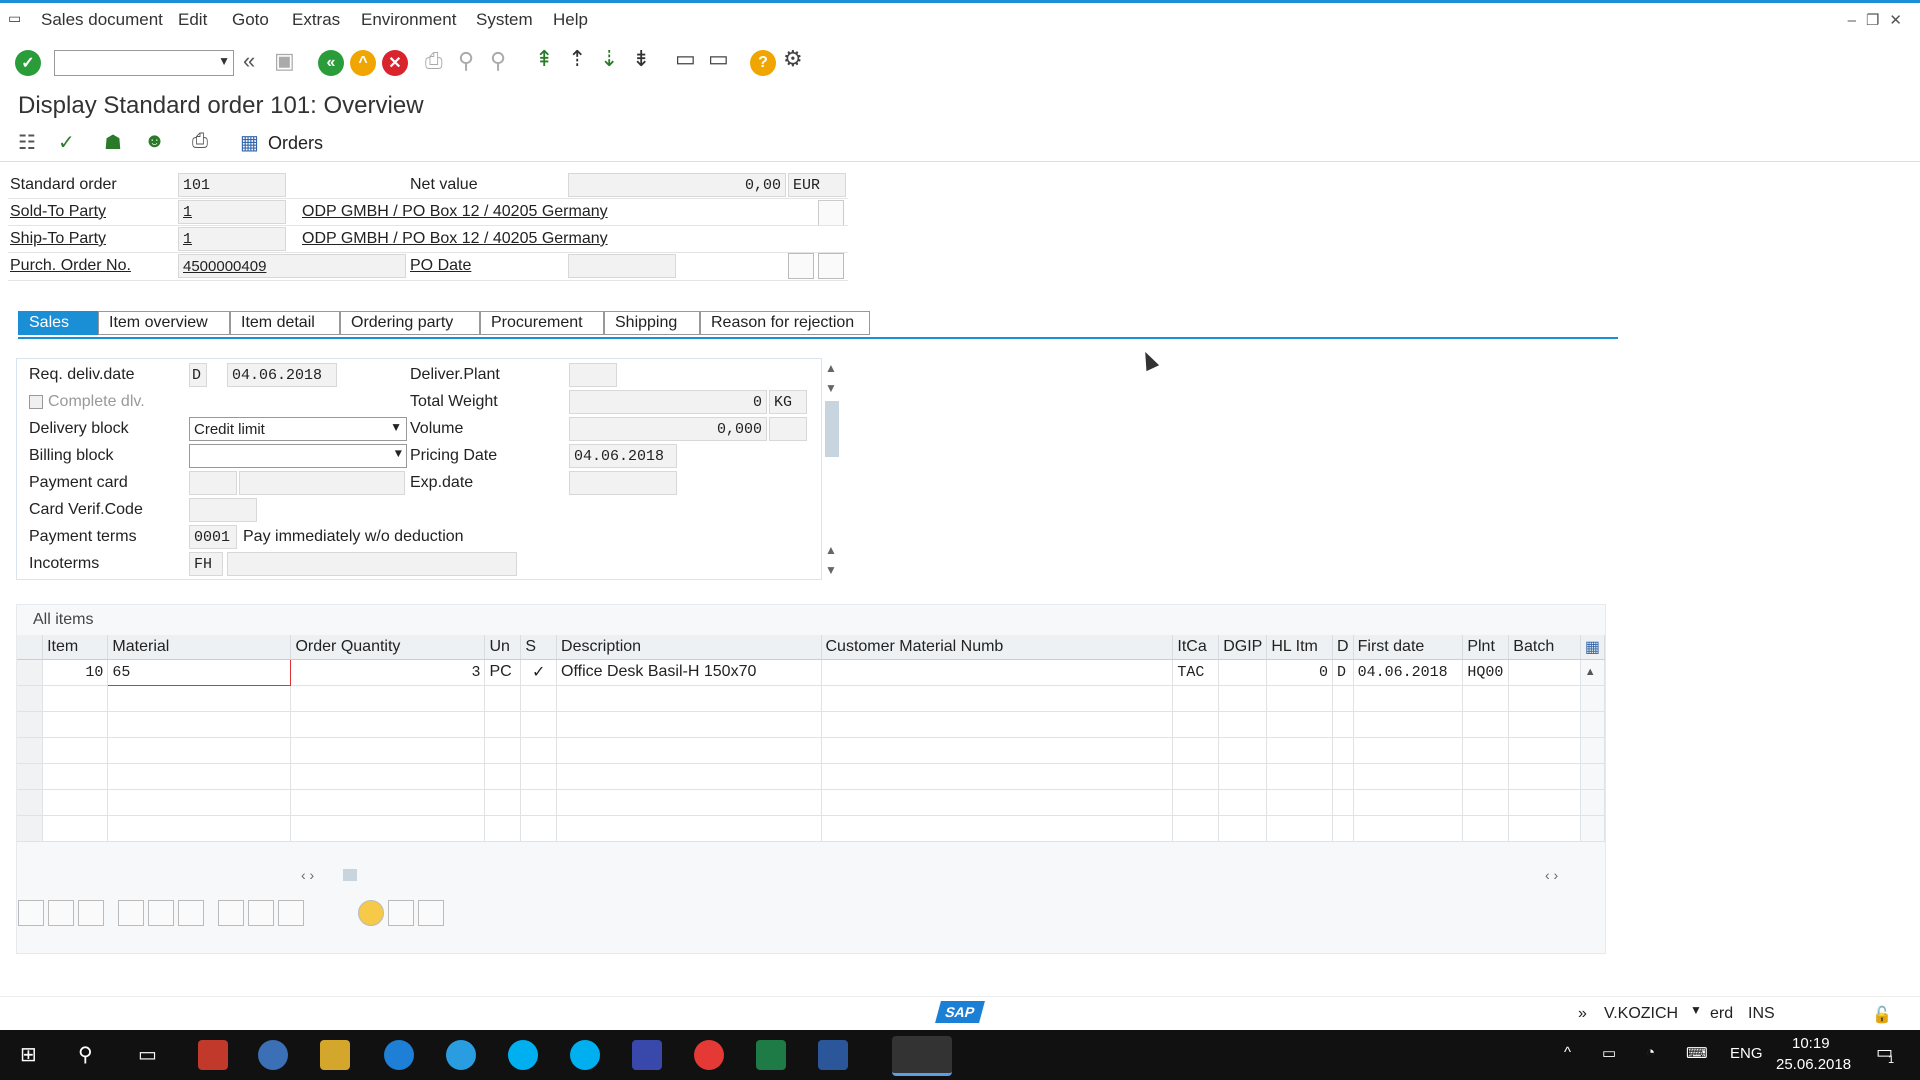 This screenshot has height=1080, width=1920. Describe the element at coordinates (1408, 672) in the screenshot. I see `first-date-cell: 04.06.2018` at that location.